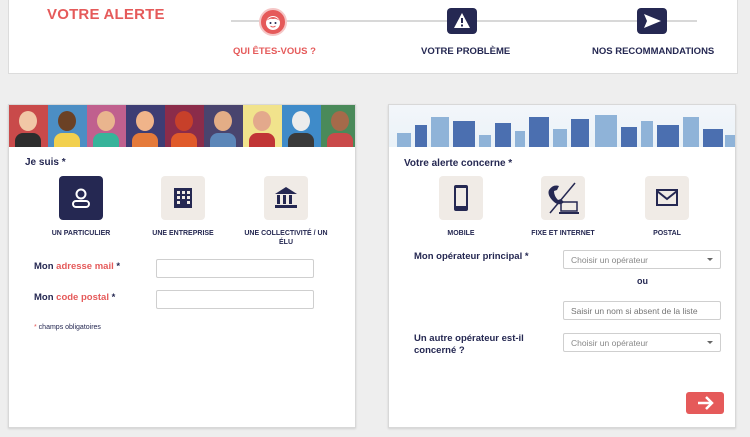 The image size is (750, 437). I want to click on option-individual: UN PARTICULIER, so click(81, 207).